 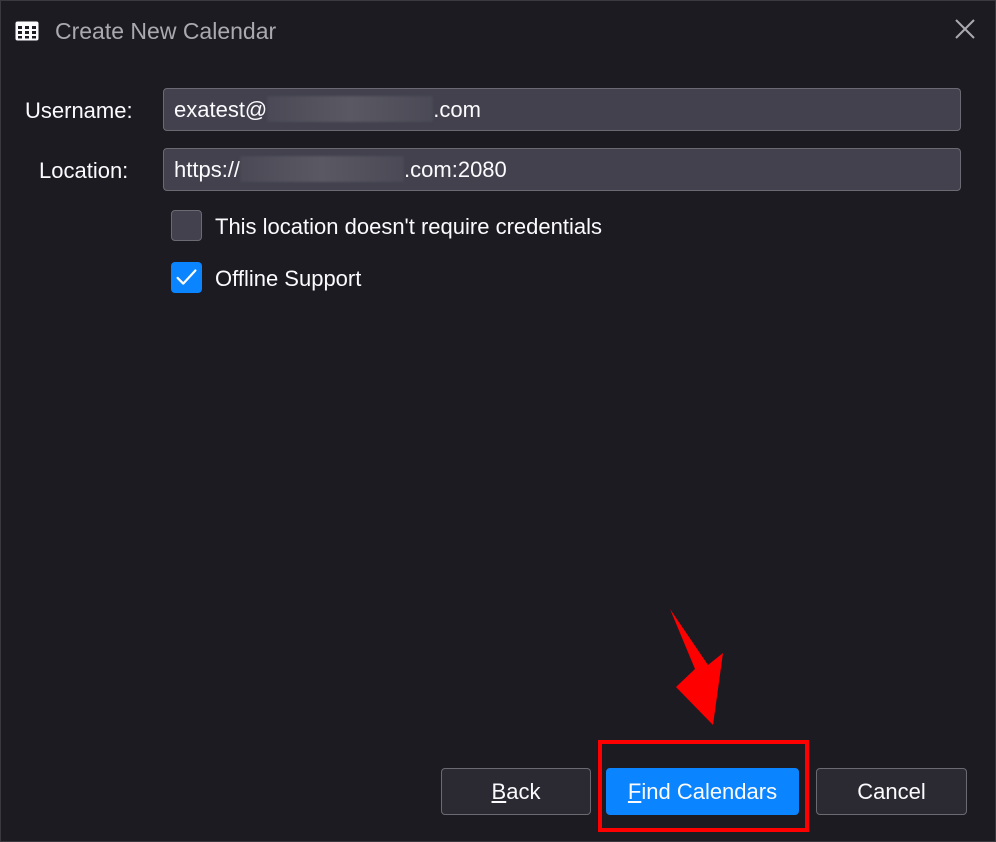 What do you see at coordinates (207, 169) in the screenshot?
I see `location-value-prefix: https://` at bounding box center [207, 169].